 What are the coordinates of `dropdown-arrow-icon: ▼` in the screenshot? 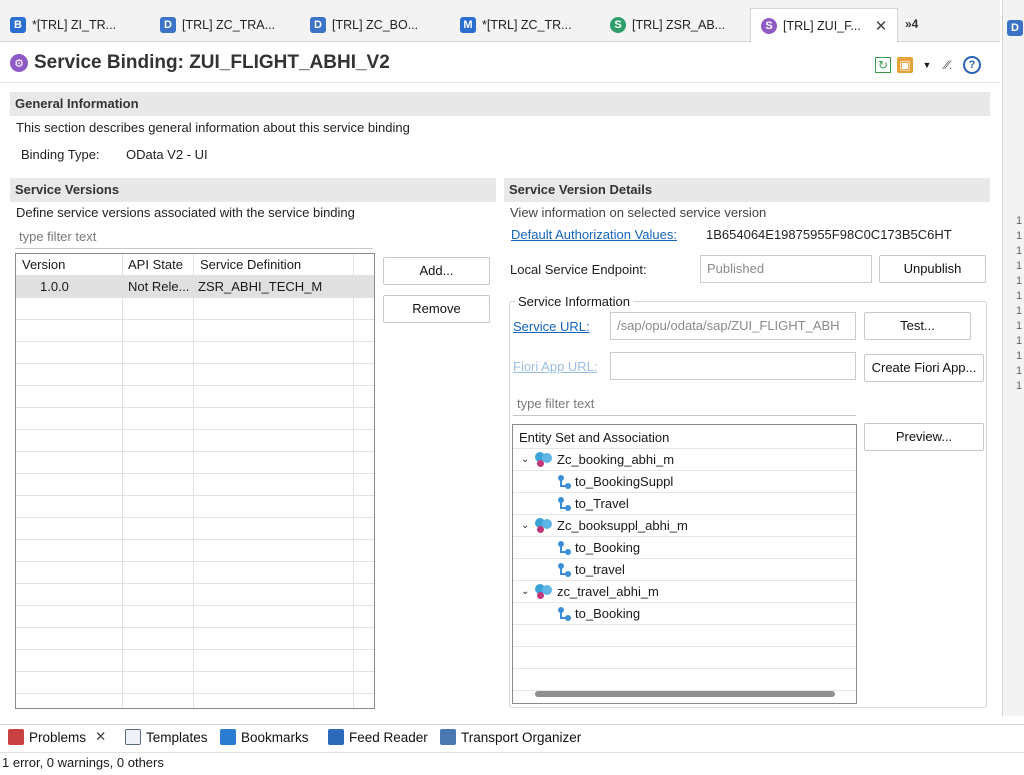 It's located at (927, 65).